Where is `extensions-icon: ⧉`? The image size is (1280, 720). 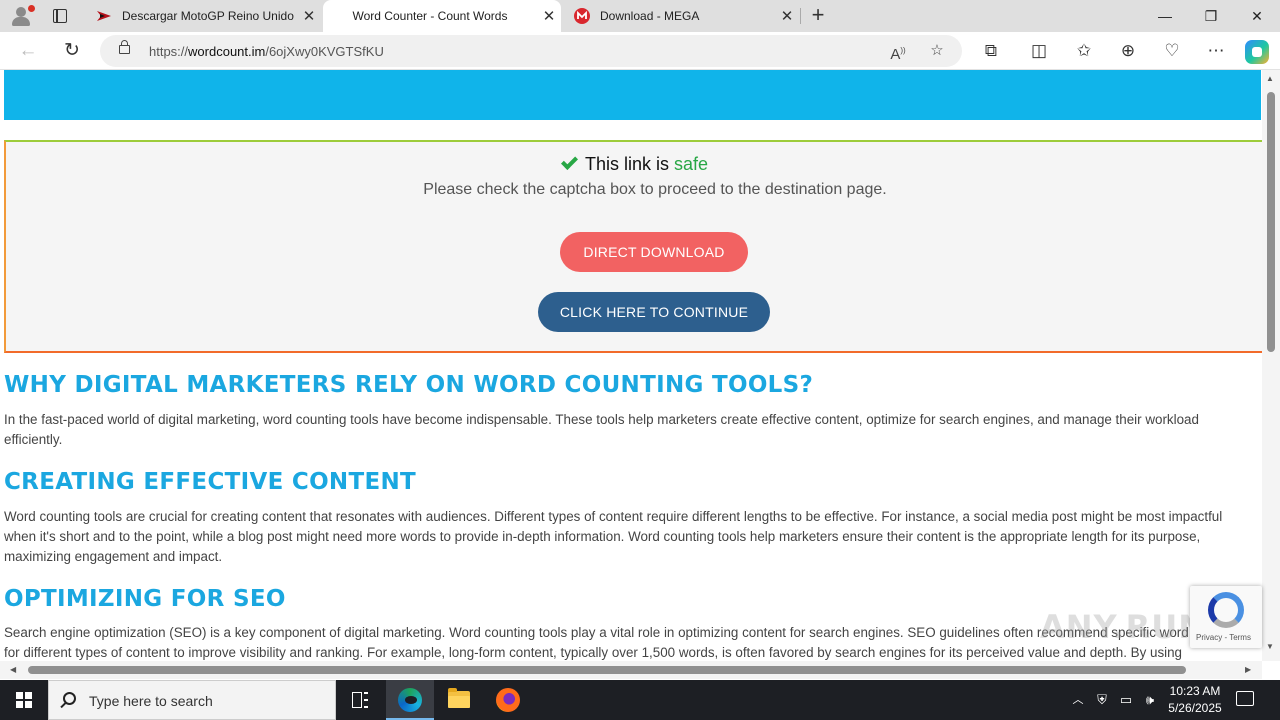 extensions-icon: ⧉ is located at coordinates (991, 51).